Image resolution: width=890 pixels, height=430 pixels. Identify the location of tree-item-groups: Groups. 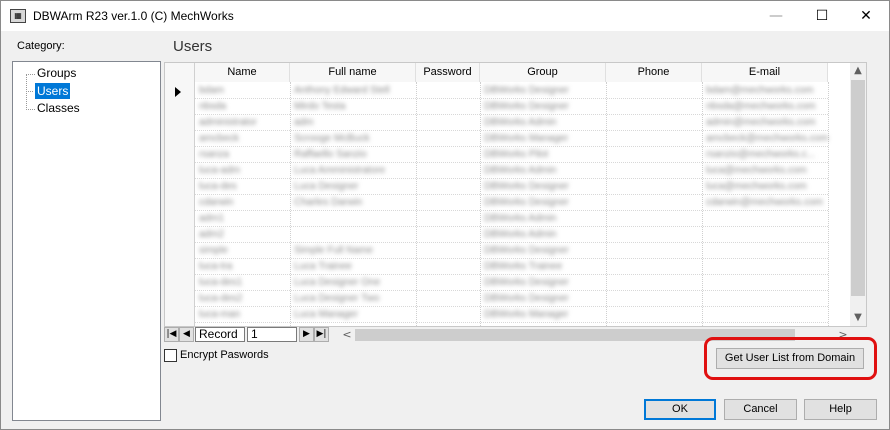
(56, 73).